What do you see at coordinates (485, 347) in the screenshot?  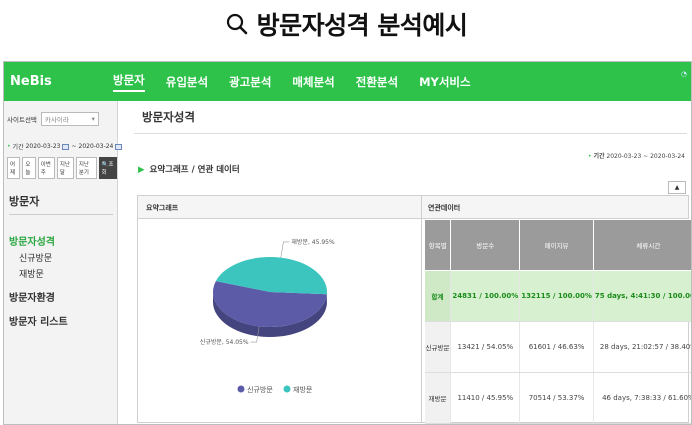 I see `table-cell: 13421 / 54.05%` at bounding box center [485, 347].